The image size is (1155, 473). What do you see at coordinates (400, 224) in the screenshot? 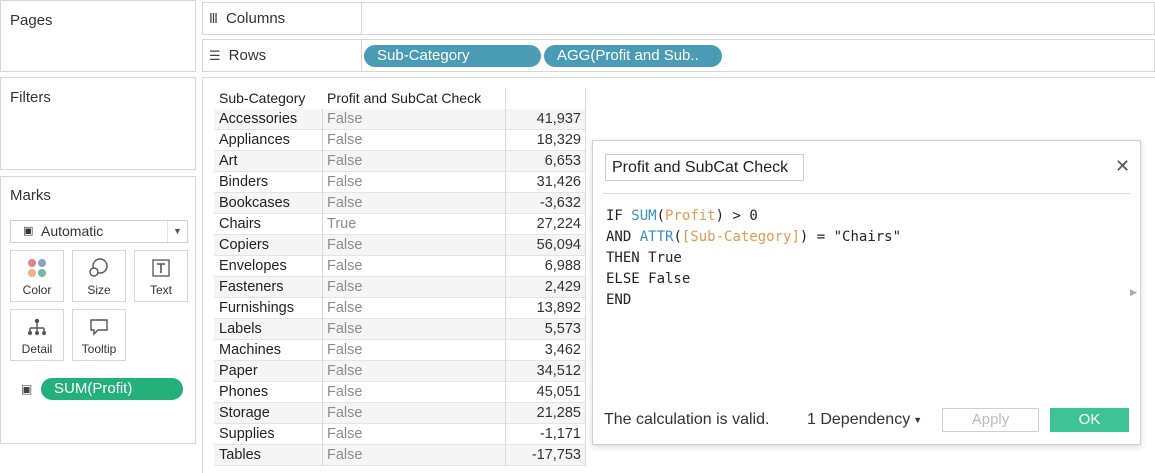
I see `table-row: Chairs True 27,224` at bounding box center [400, 224].